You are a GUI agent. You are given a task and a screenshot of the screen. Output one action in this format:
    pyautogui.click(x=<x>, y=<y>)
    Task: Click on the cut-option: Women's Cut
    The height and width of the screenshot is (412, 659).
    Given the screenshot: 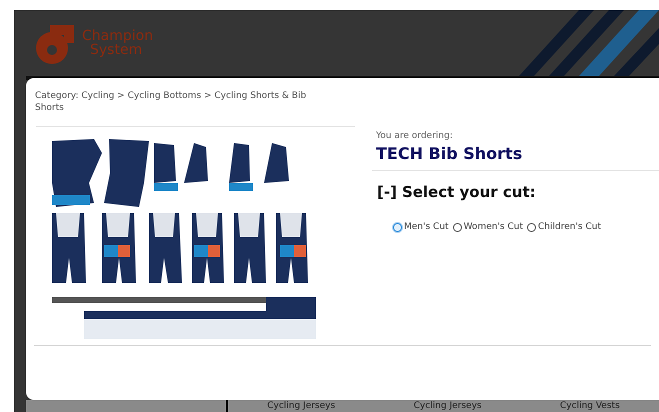 What is the action you would take?
    pyautogui.click(x=487, y=227)
    